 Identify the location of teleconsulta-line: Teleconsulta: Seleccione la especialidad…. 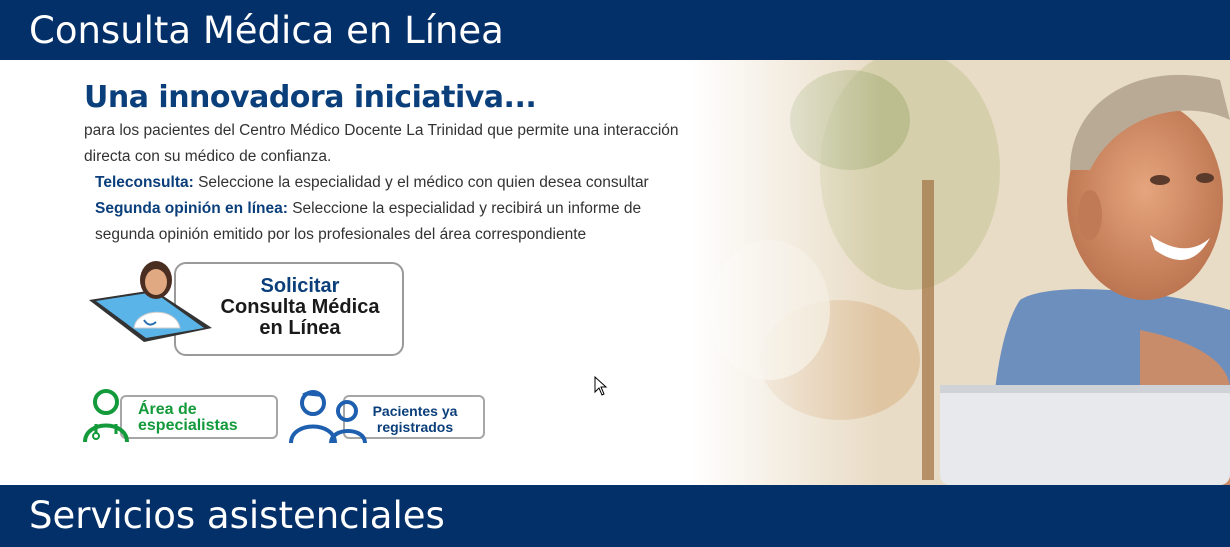
(399, 209).